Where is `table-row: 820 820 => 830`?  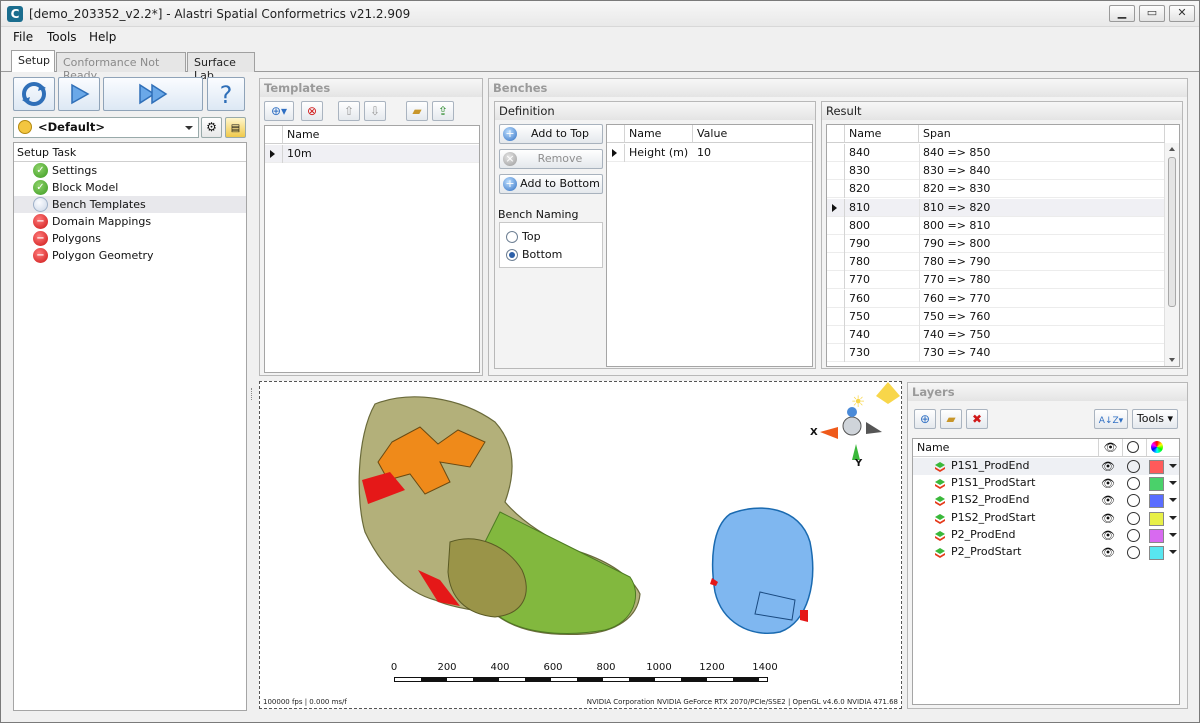 table-row: 820 820 => 830 is located at coordinates (995, 189).